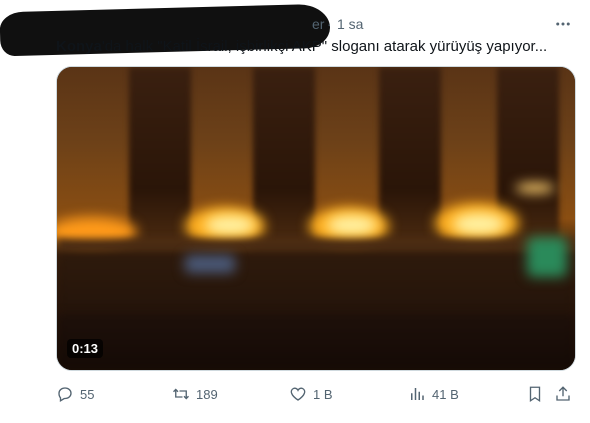 The width and height of the screenshot is (590, 423). I want to click on location-mention: Konya, so click(79, 46).